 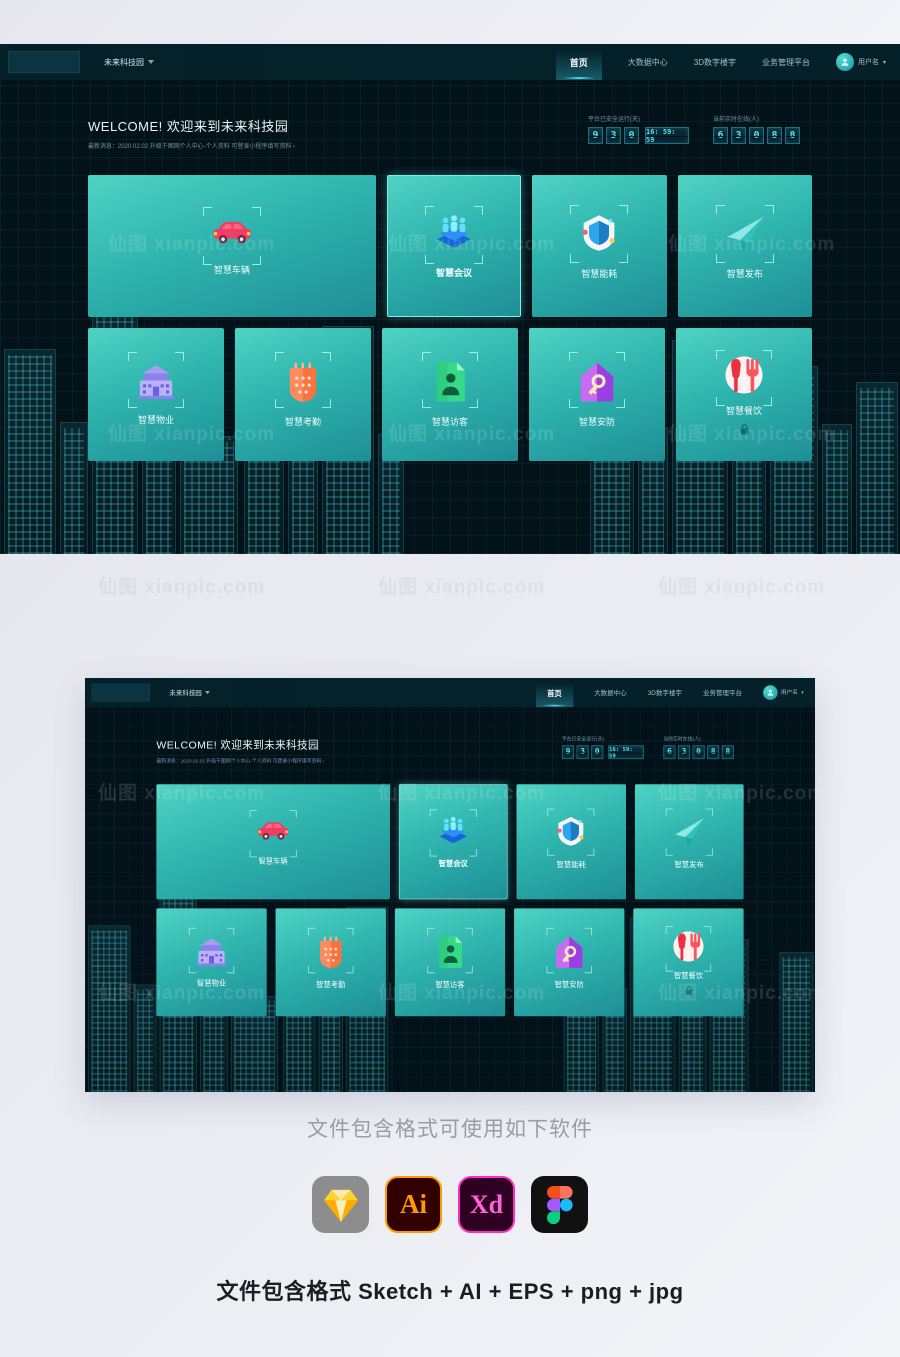 I want to click on card-label: 智慧餐饮, so click(x=743, y=411).